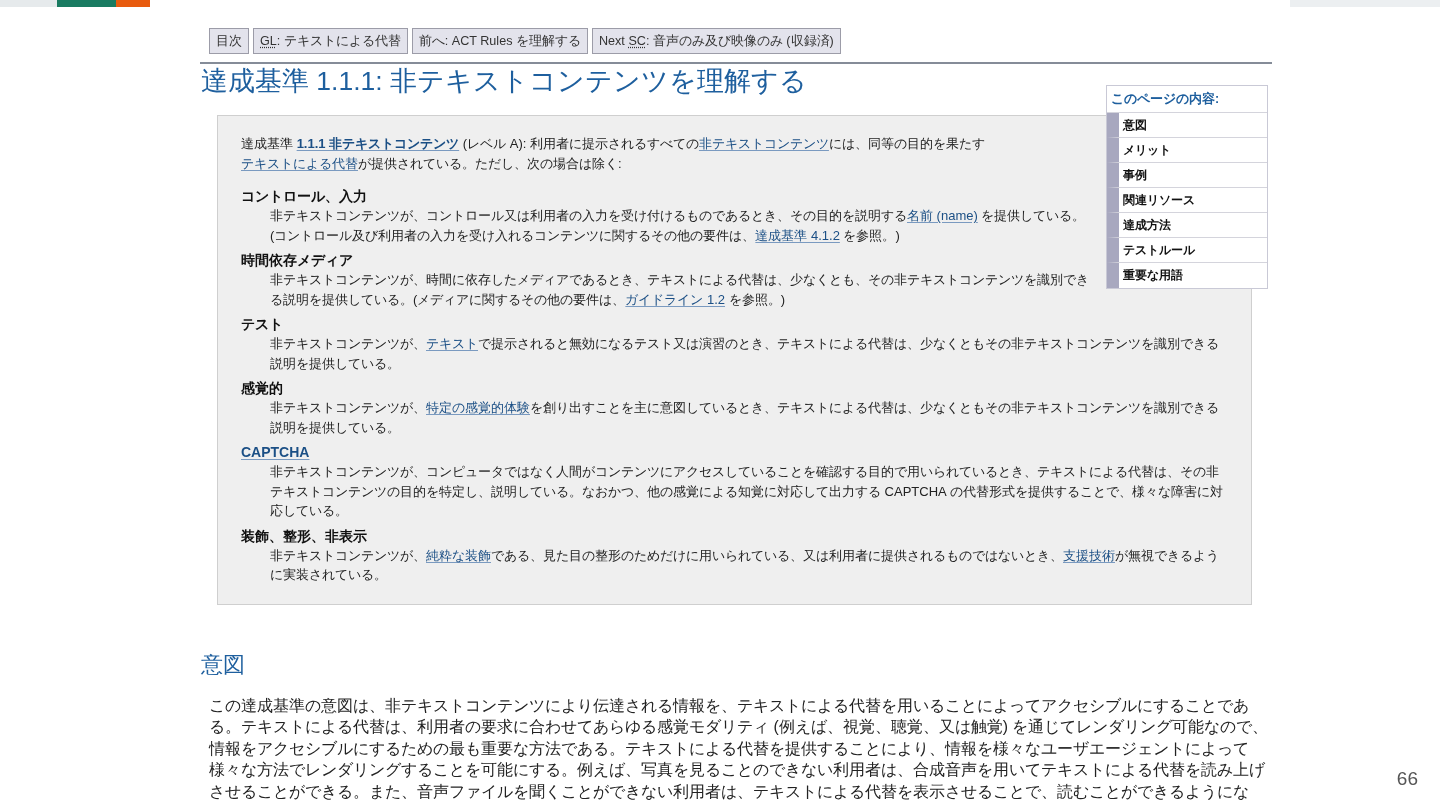 This screenshot has width=1440, height=810. Describe the element at coordinates (739, 748) in the screenshot. I see `intent-paragraph: この達成基準の意図は、非テキストコンテンツにより伝達される情報を、テキストによる代替を用いることによってアクセシブルにすることである。テキストによる代替は、利用者の要求に合わせてあらゆる感覚モダリティ (例えば、視覚、聴覚、又は触覚) を通じてレンダリング可能なので、情報をアクセシブルにするための最も重要な方法である。テキストによる代替を提供することにより、情報を様々なユーザエージェントによって様々な方法でレンダリングすることを可能にする。例えば、写真を見ることのできない利用者は、合成音声を用いてテキストによる代替を読み上げさせることができる。また、音声ファイルを聞くことができない利用者は、テキストによる代替を表示させることで、読むことができるようにな` at that location.